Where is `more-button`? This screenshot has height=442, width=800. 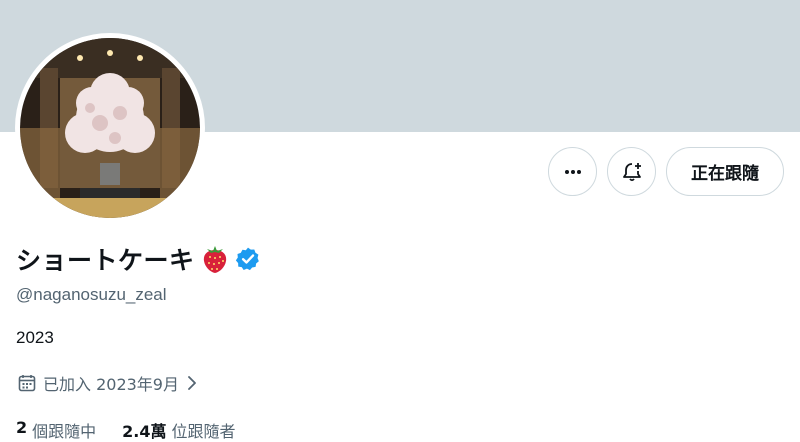
more-button is located at coordinates (572, 171).